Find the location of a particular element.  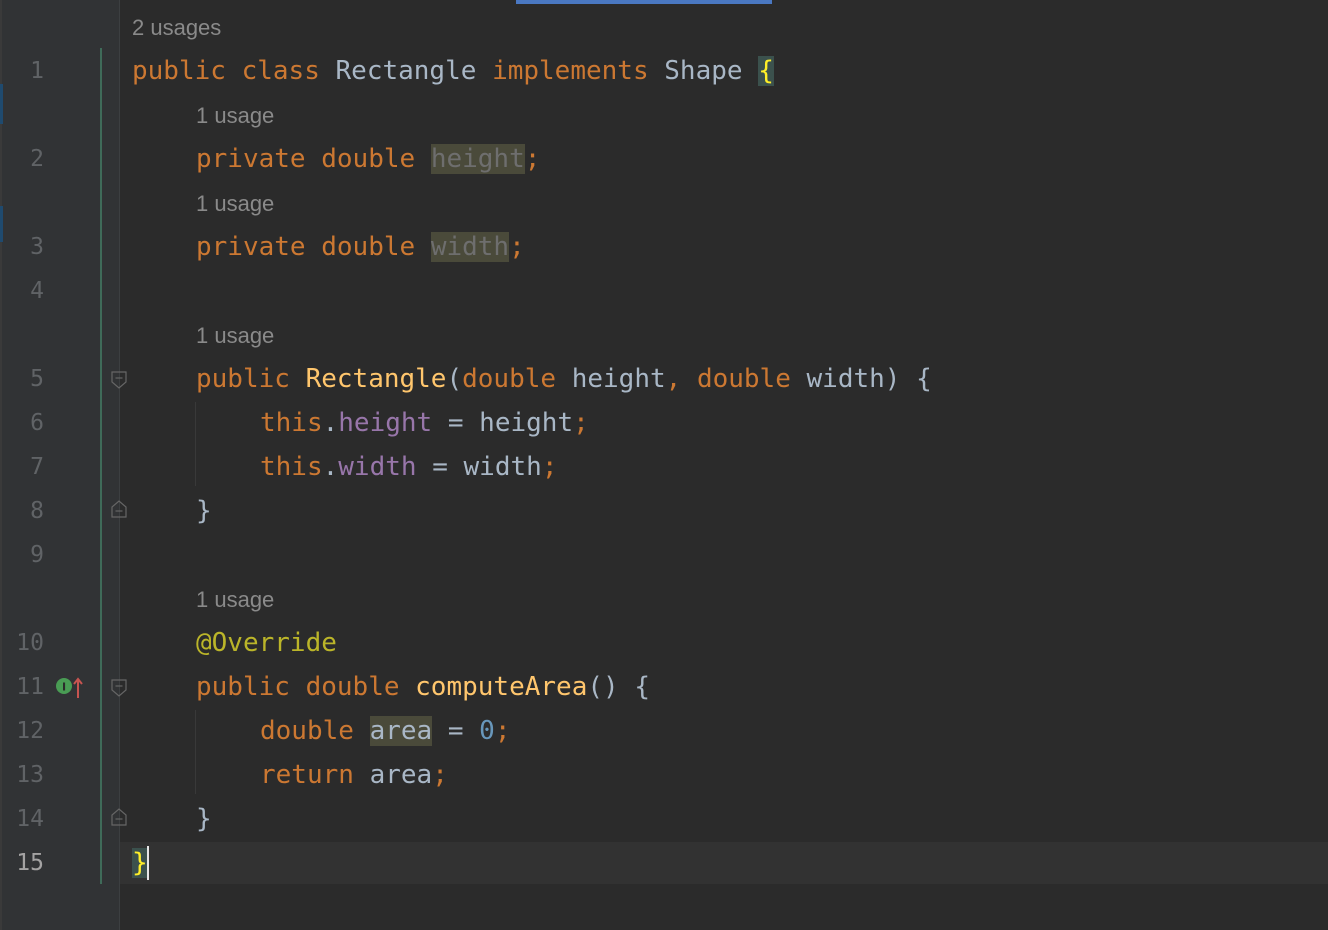

paren: ) is located at coordinates (892, 379).